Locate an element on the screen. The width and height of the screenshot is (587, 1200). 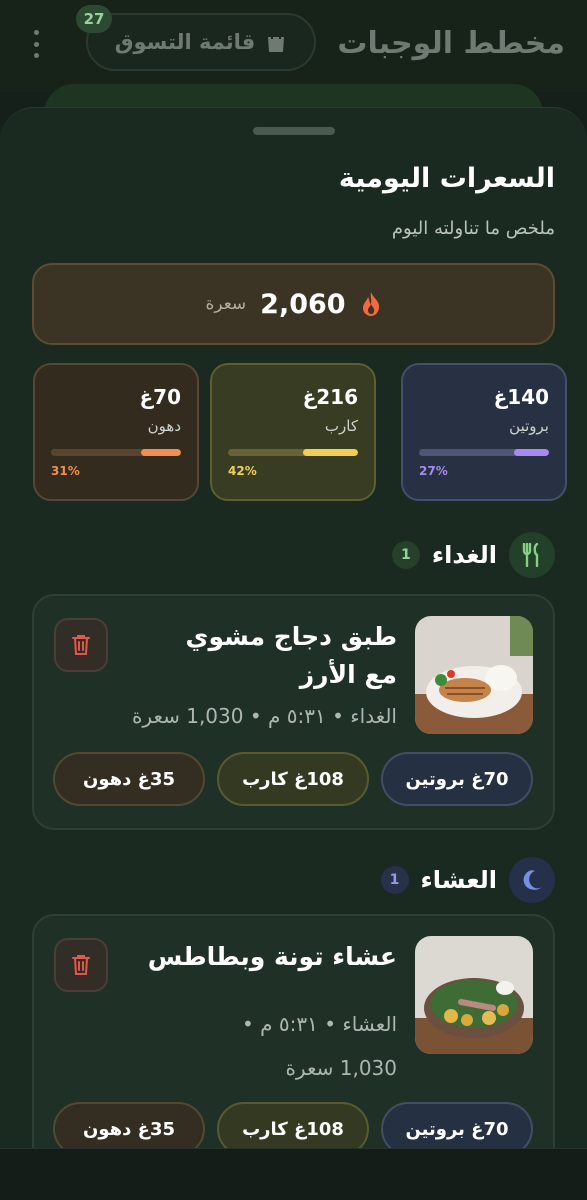
total-calories-card: 2,060 سعرة is located at coordinates (293, 304).